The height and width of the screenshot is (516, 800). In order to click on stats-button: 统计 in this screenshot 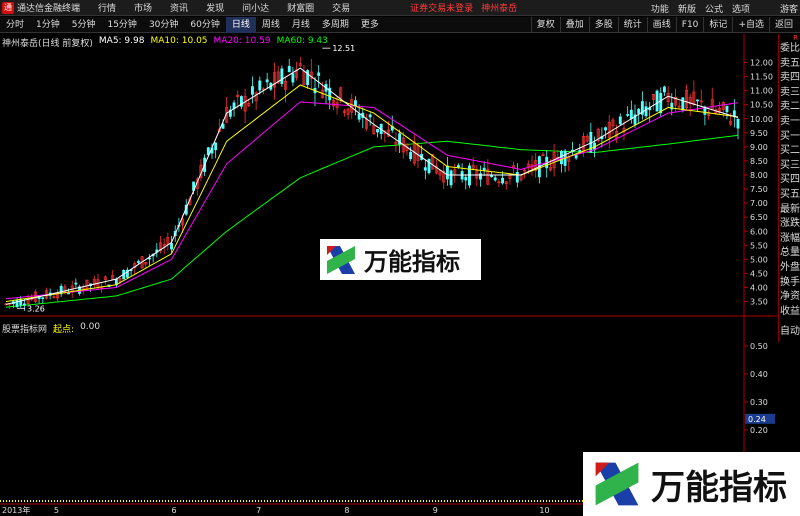, I will do `click(632, 25)`.